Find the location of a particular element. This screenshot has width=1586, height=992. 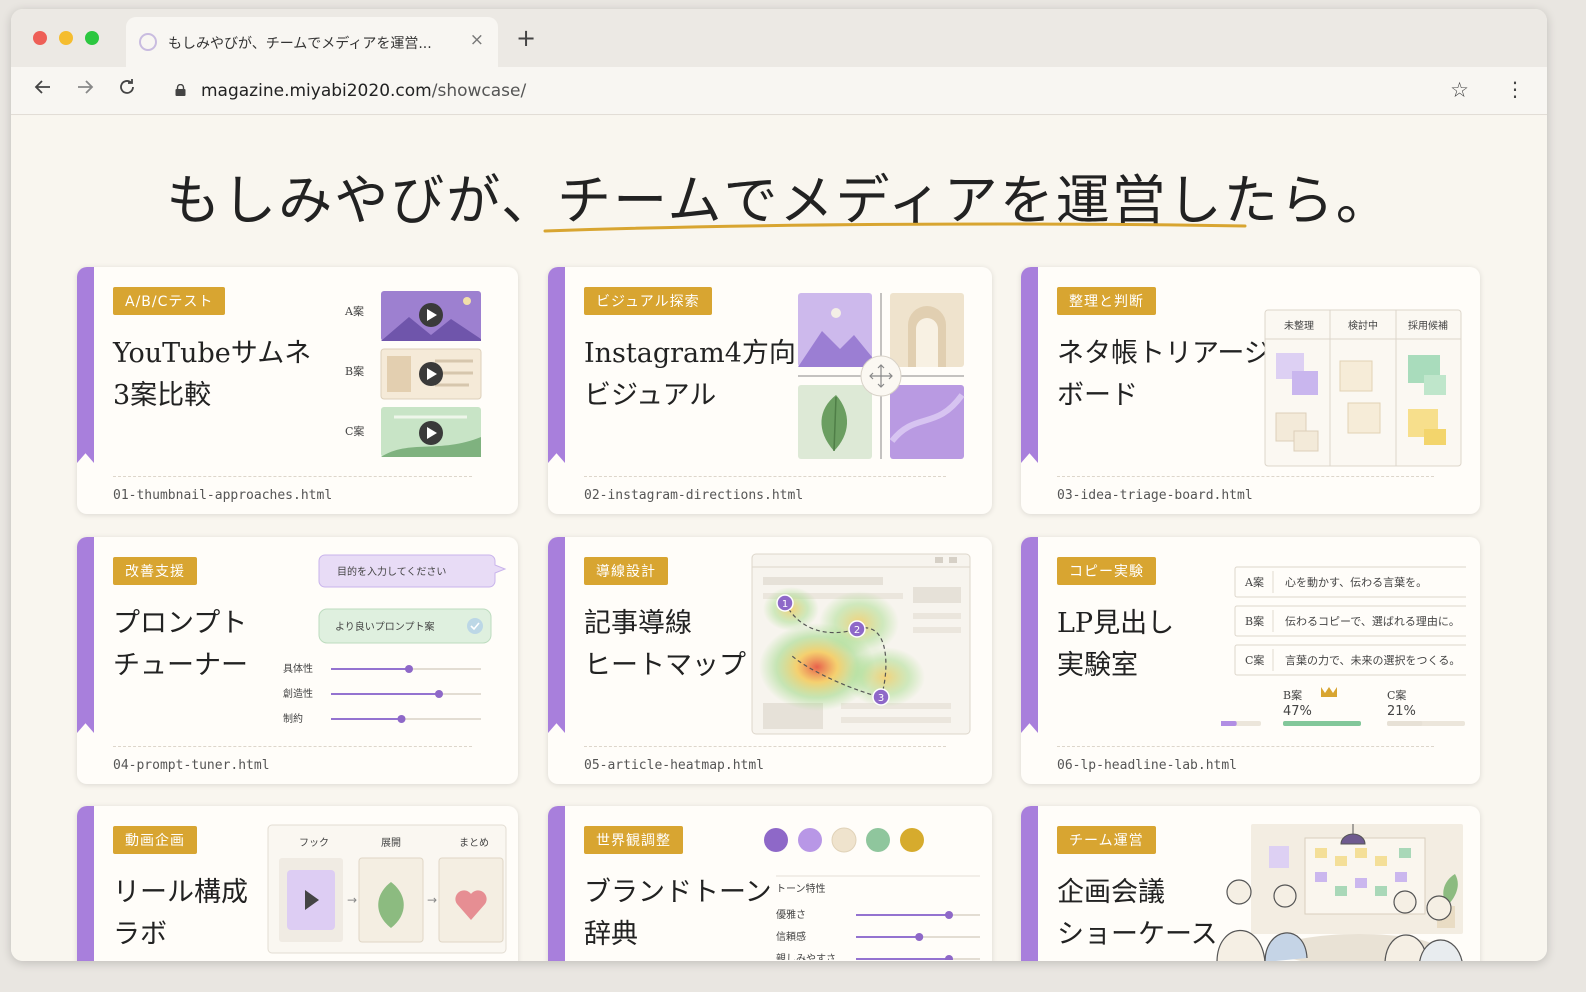

minimize-window-button is located at coordinates (66, 38).